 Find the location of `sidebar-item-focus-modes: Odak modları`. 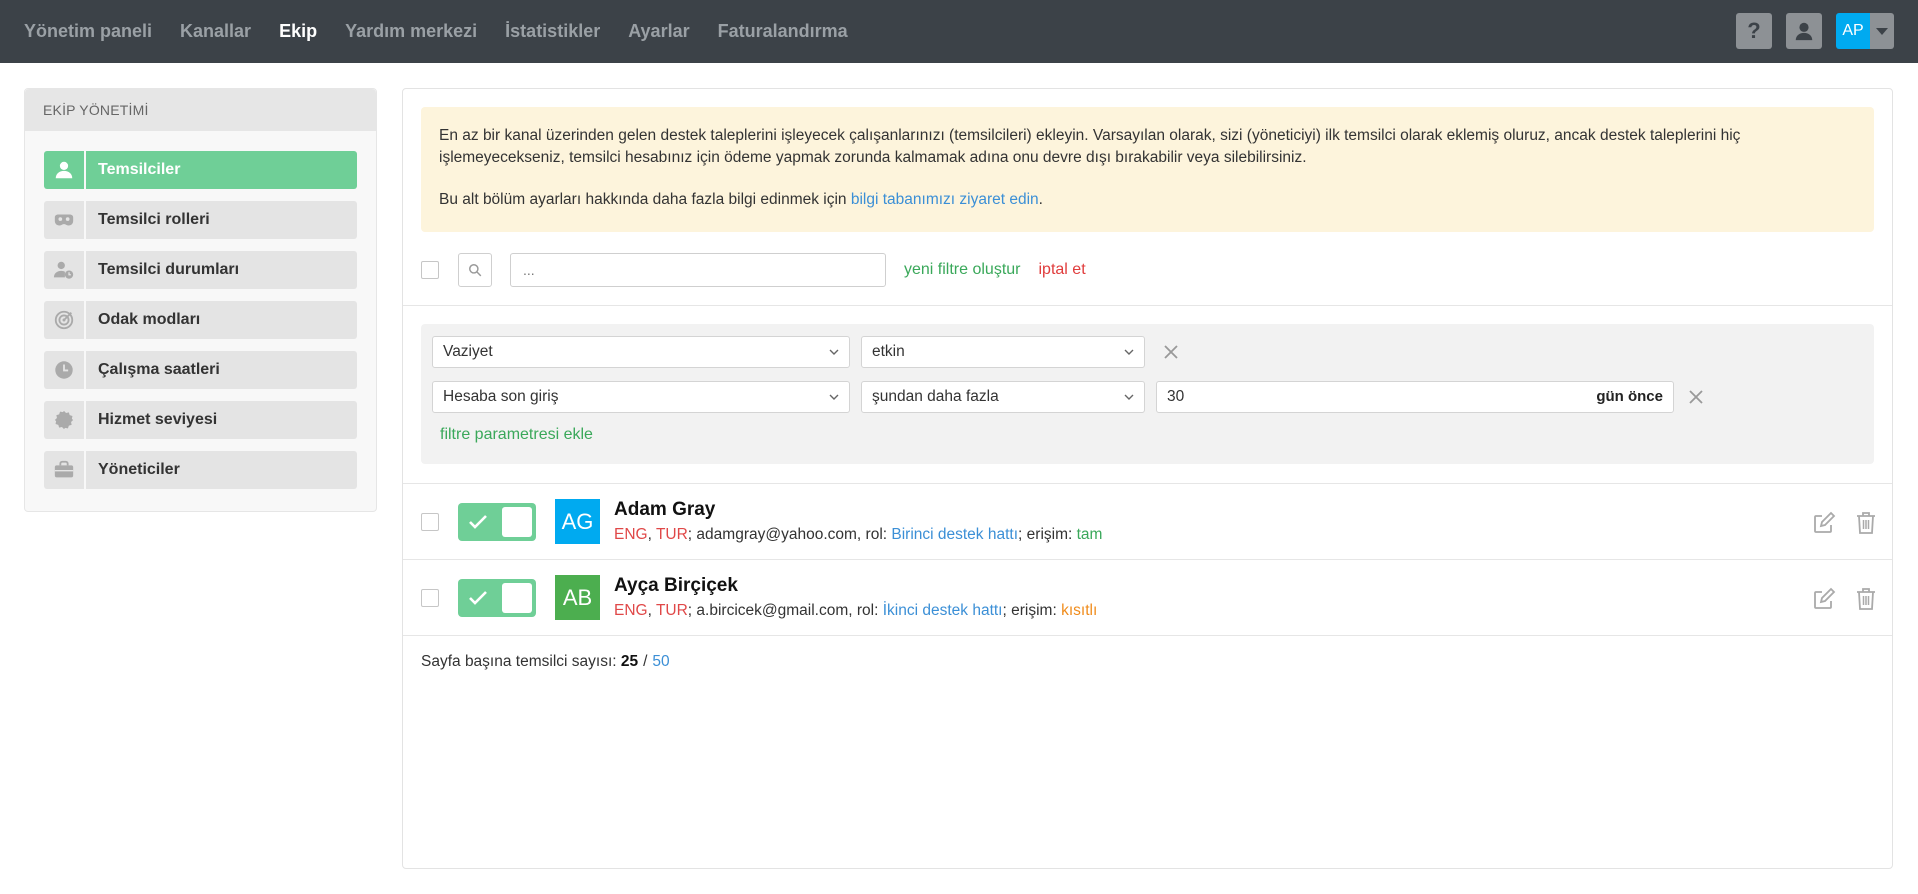

sidebar-item-focus-modes: Odak modları is located at coordinates (200, 320).